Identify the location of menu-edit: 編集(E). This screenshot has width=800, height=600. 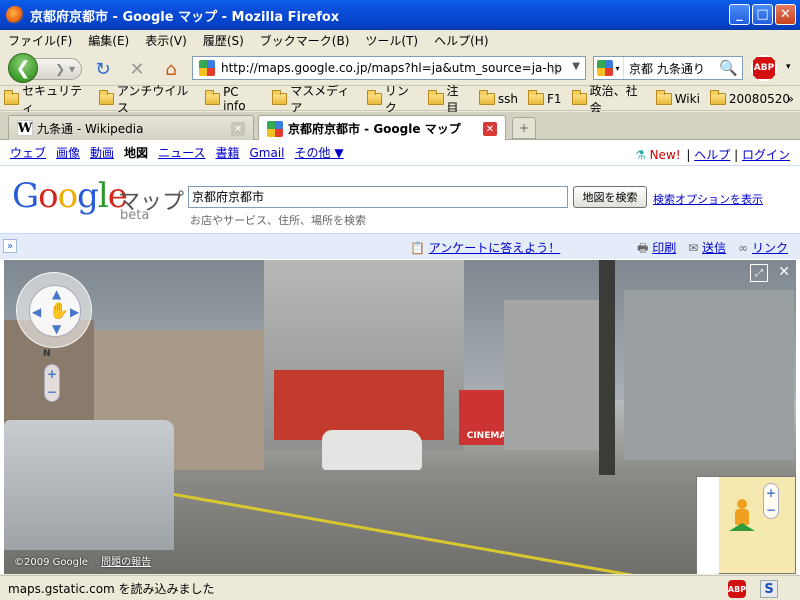
(108, 40).